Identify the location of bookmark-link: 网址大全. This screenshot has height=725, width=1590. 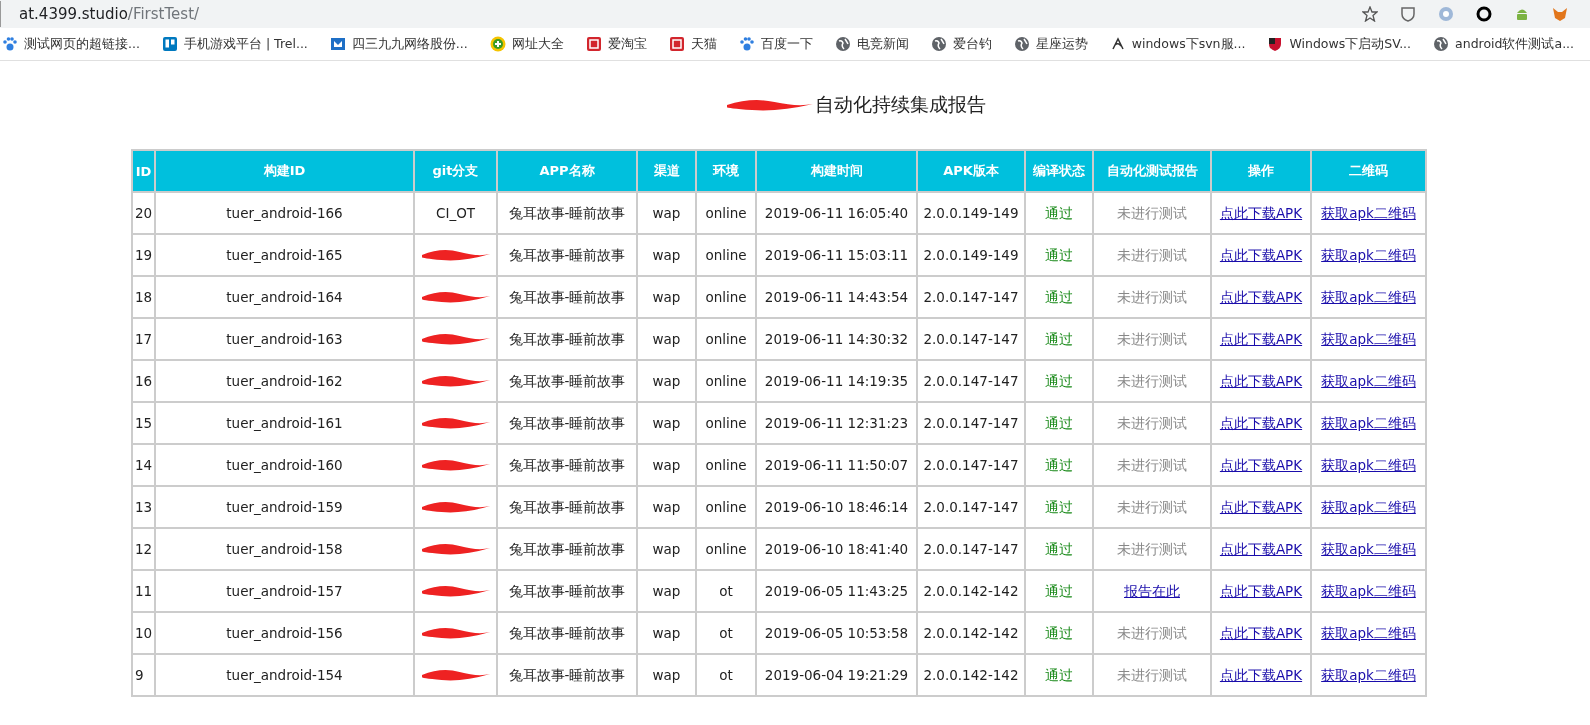
(526, 44).